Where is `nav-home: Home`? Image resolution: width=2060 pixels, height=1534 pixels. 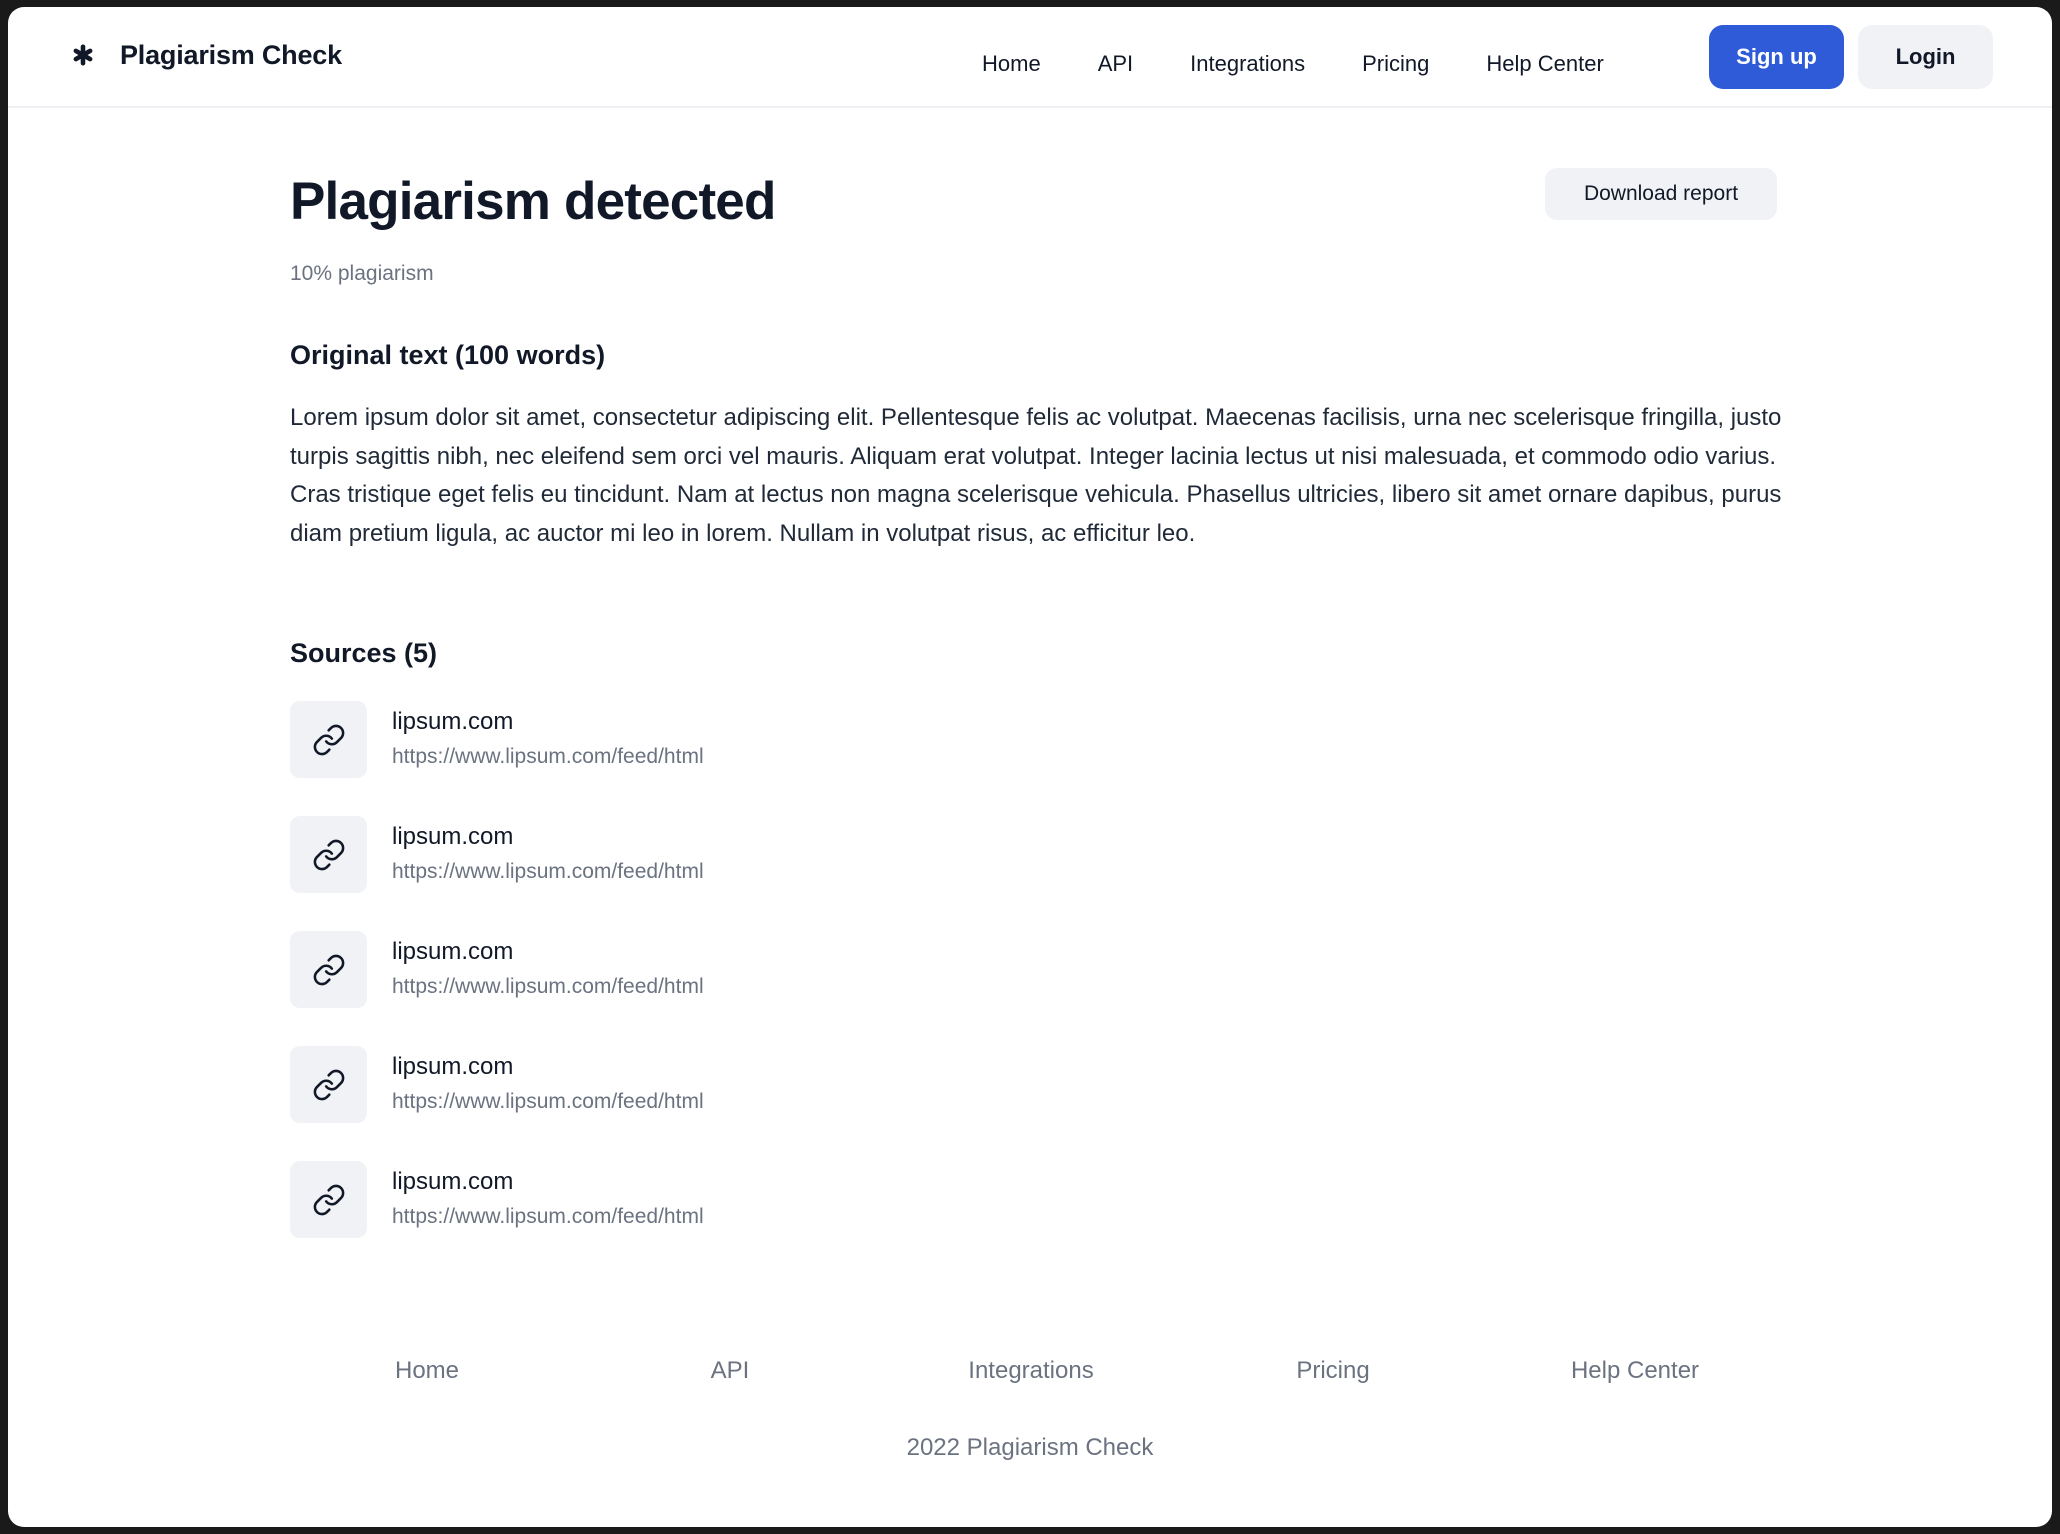 nav-home: Home is located at coordinates (1011, 64).